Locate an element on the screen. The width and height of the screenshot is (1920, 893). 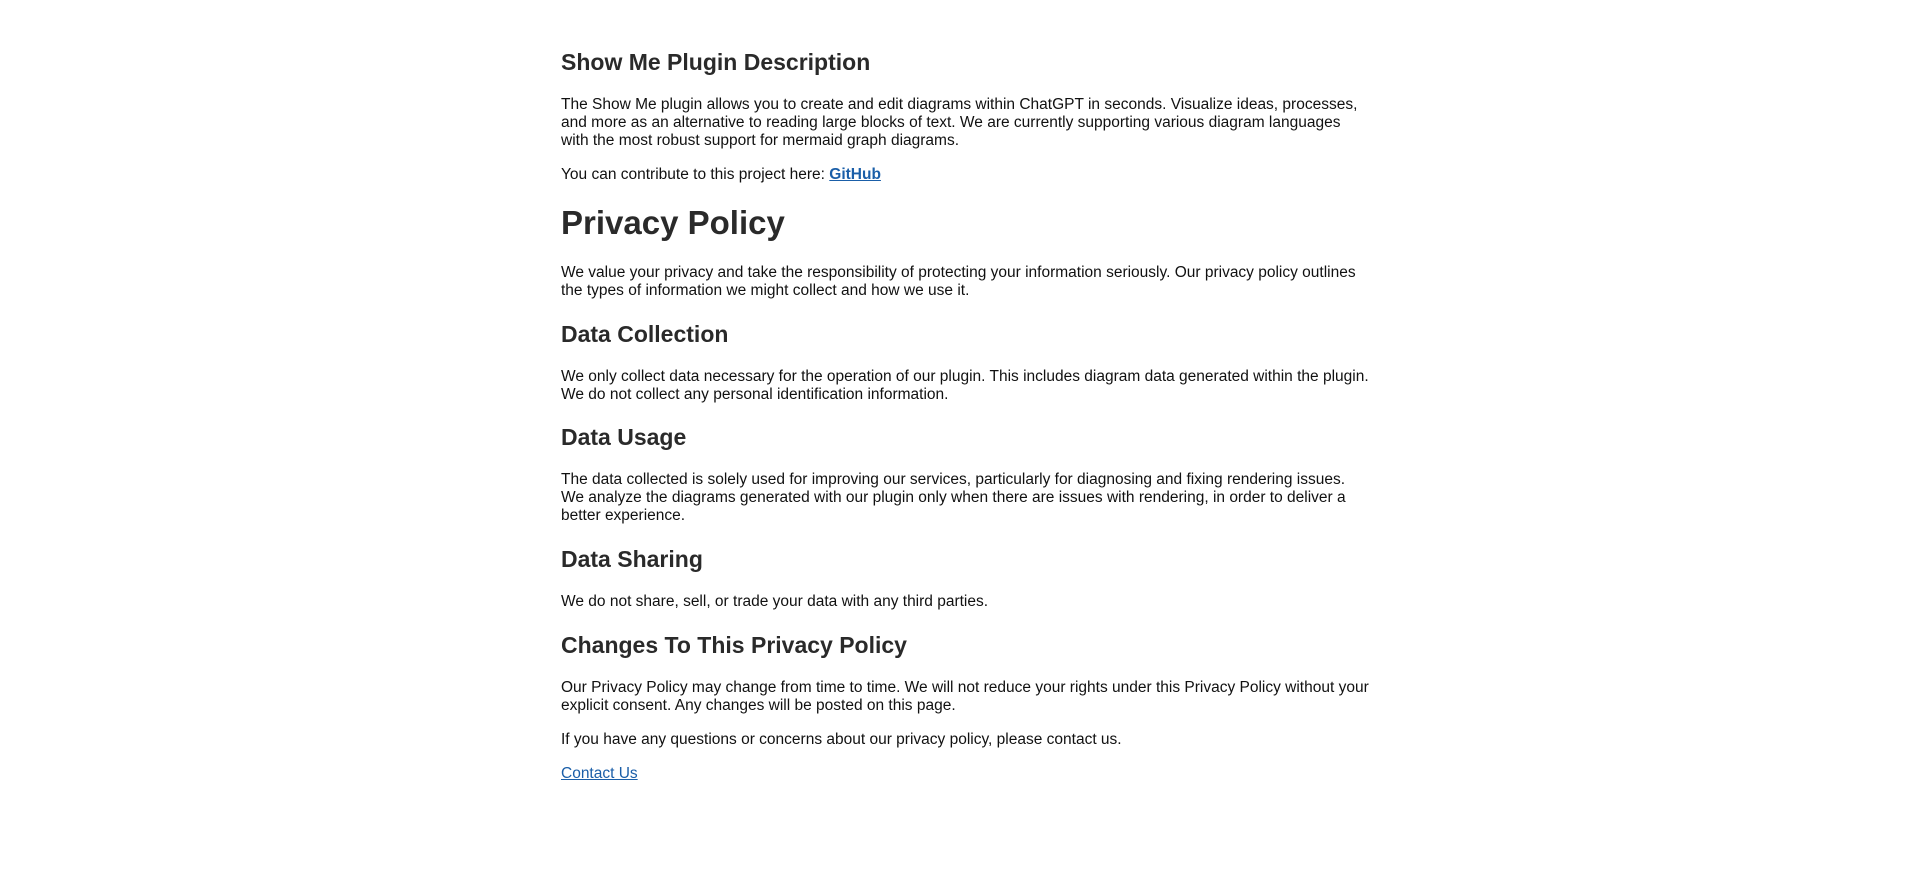
plugin-title: Show Me Plugin Description is located at coordinates (716, 62).